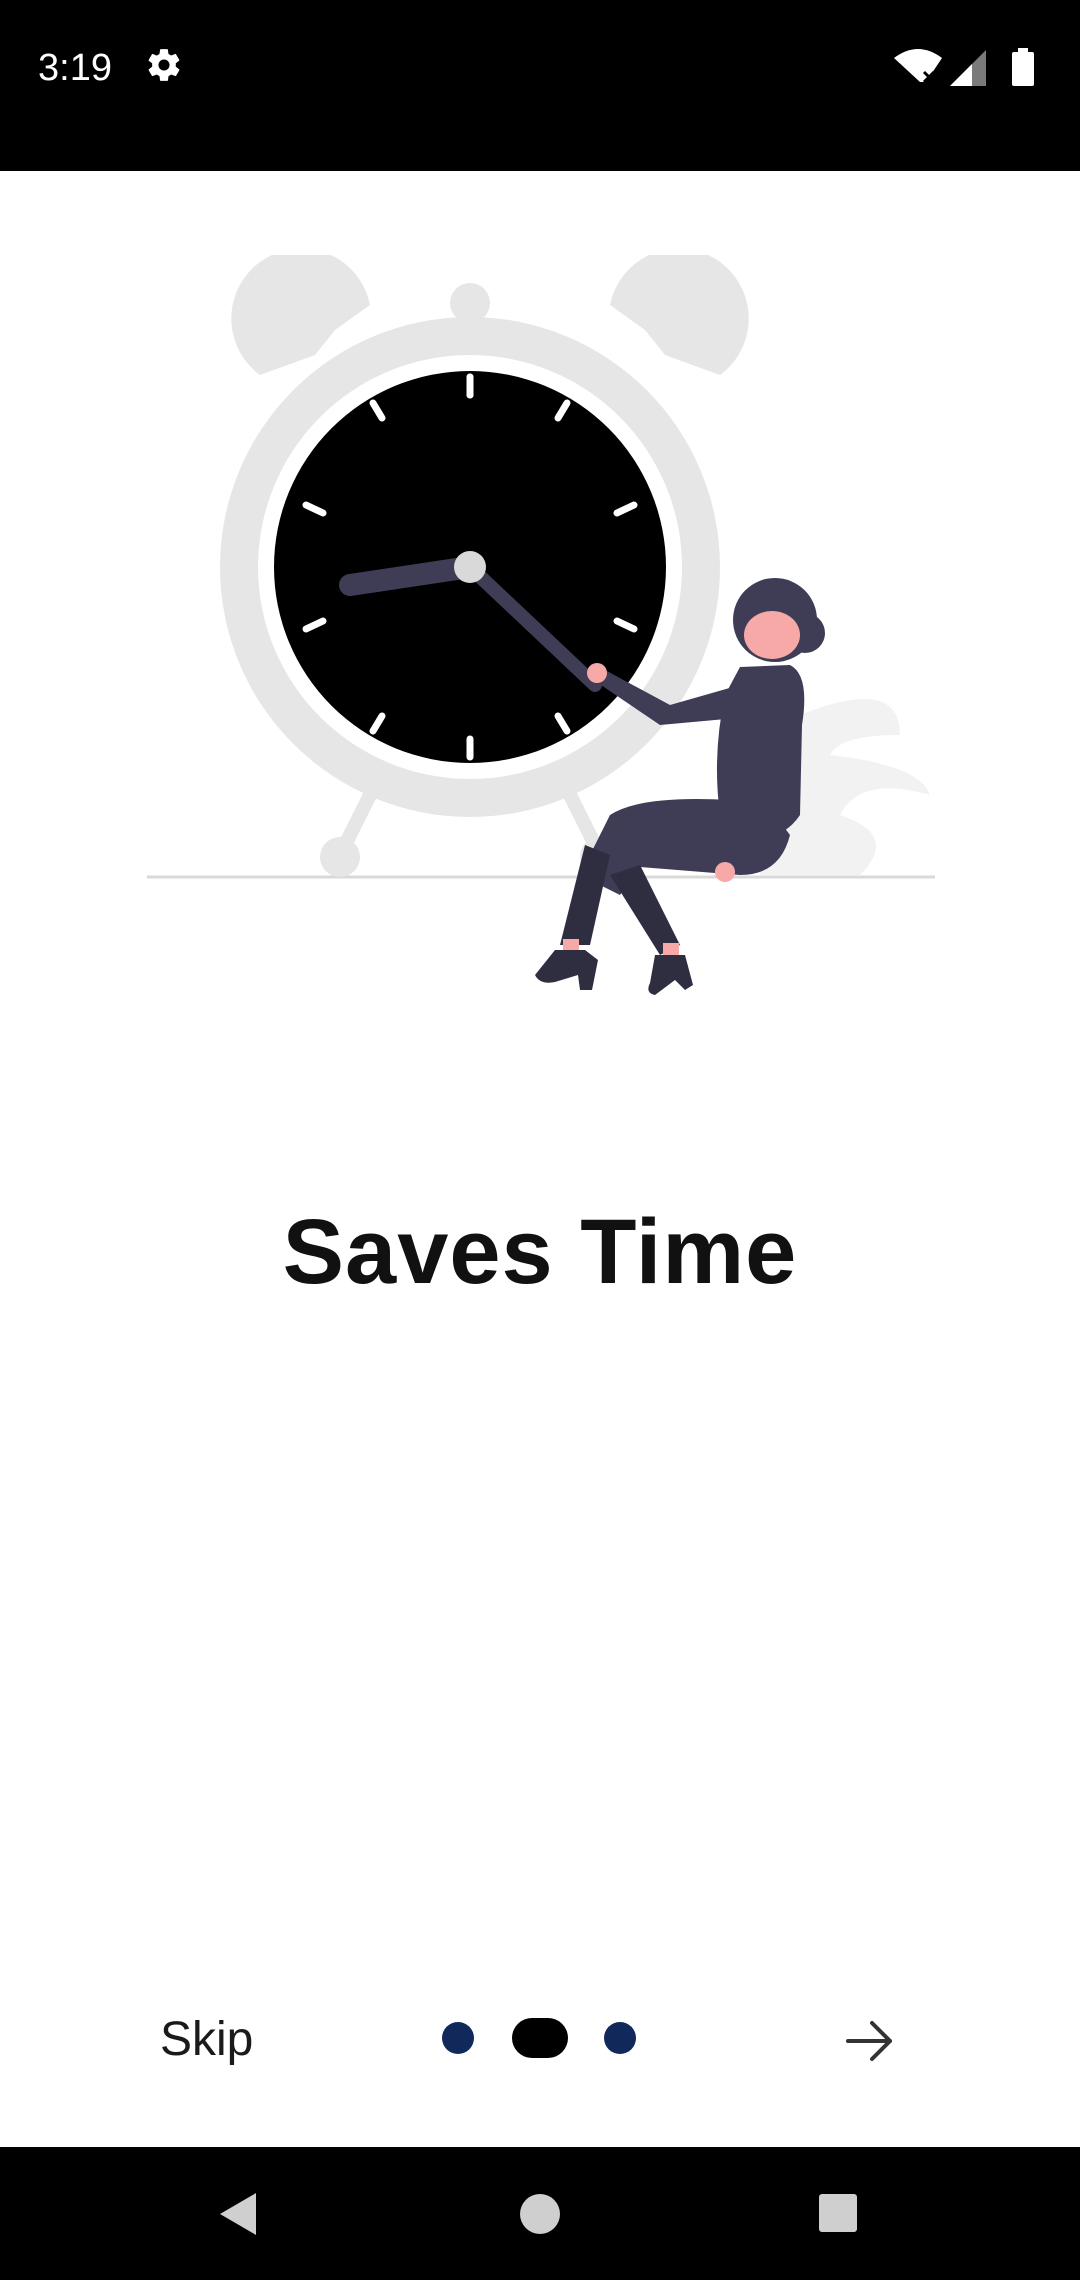 The image size is (1080, 2280). What do you see at coordinates (918, 66) in the screenshot?
I see `wifi-icon` at bounding box center [918, 66].